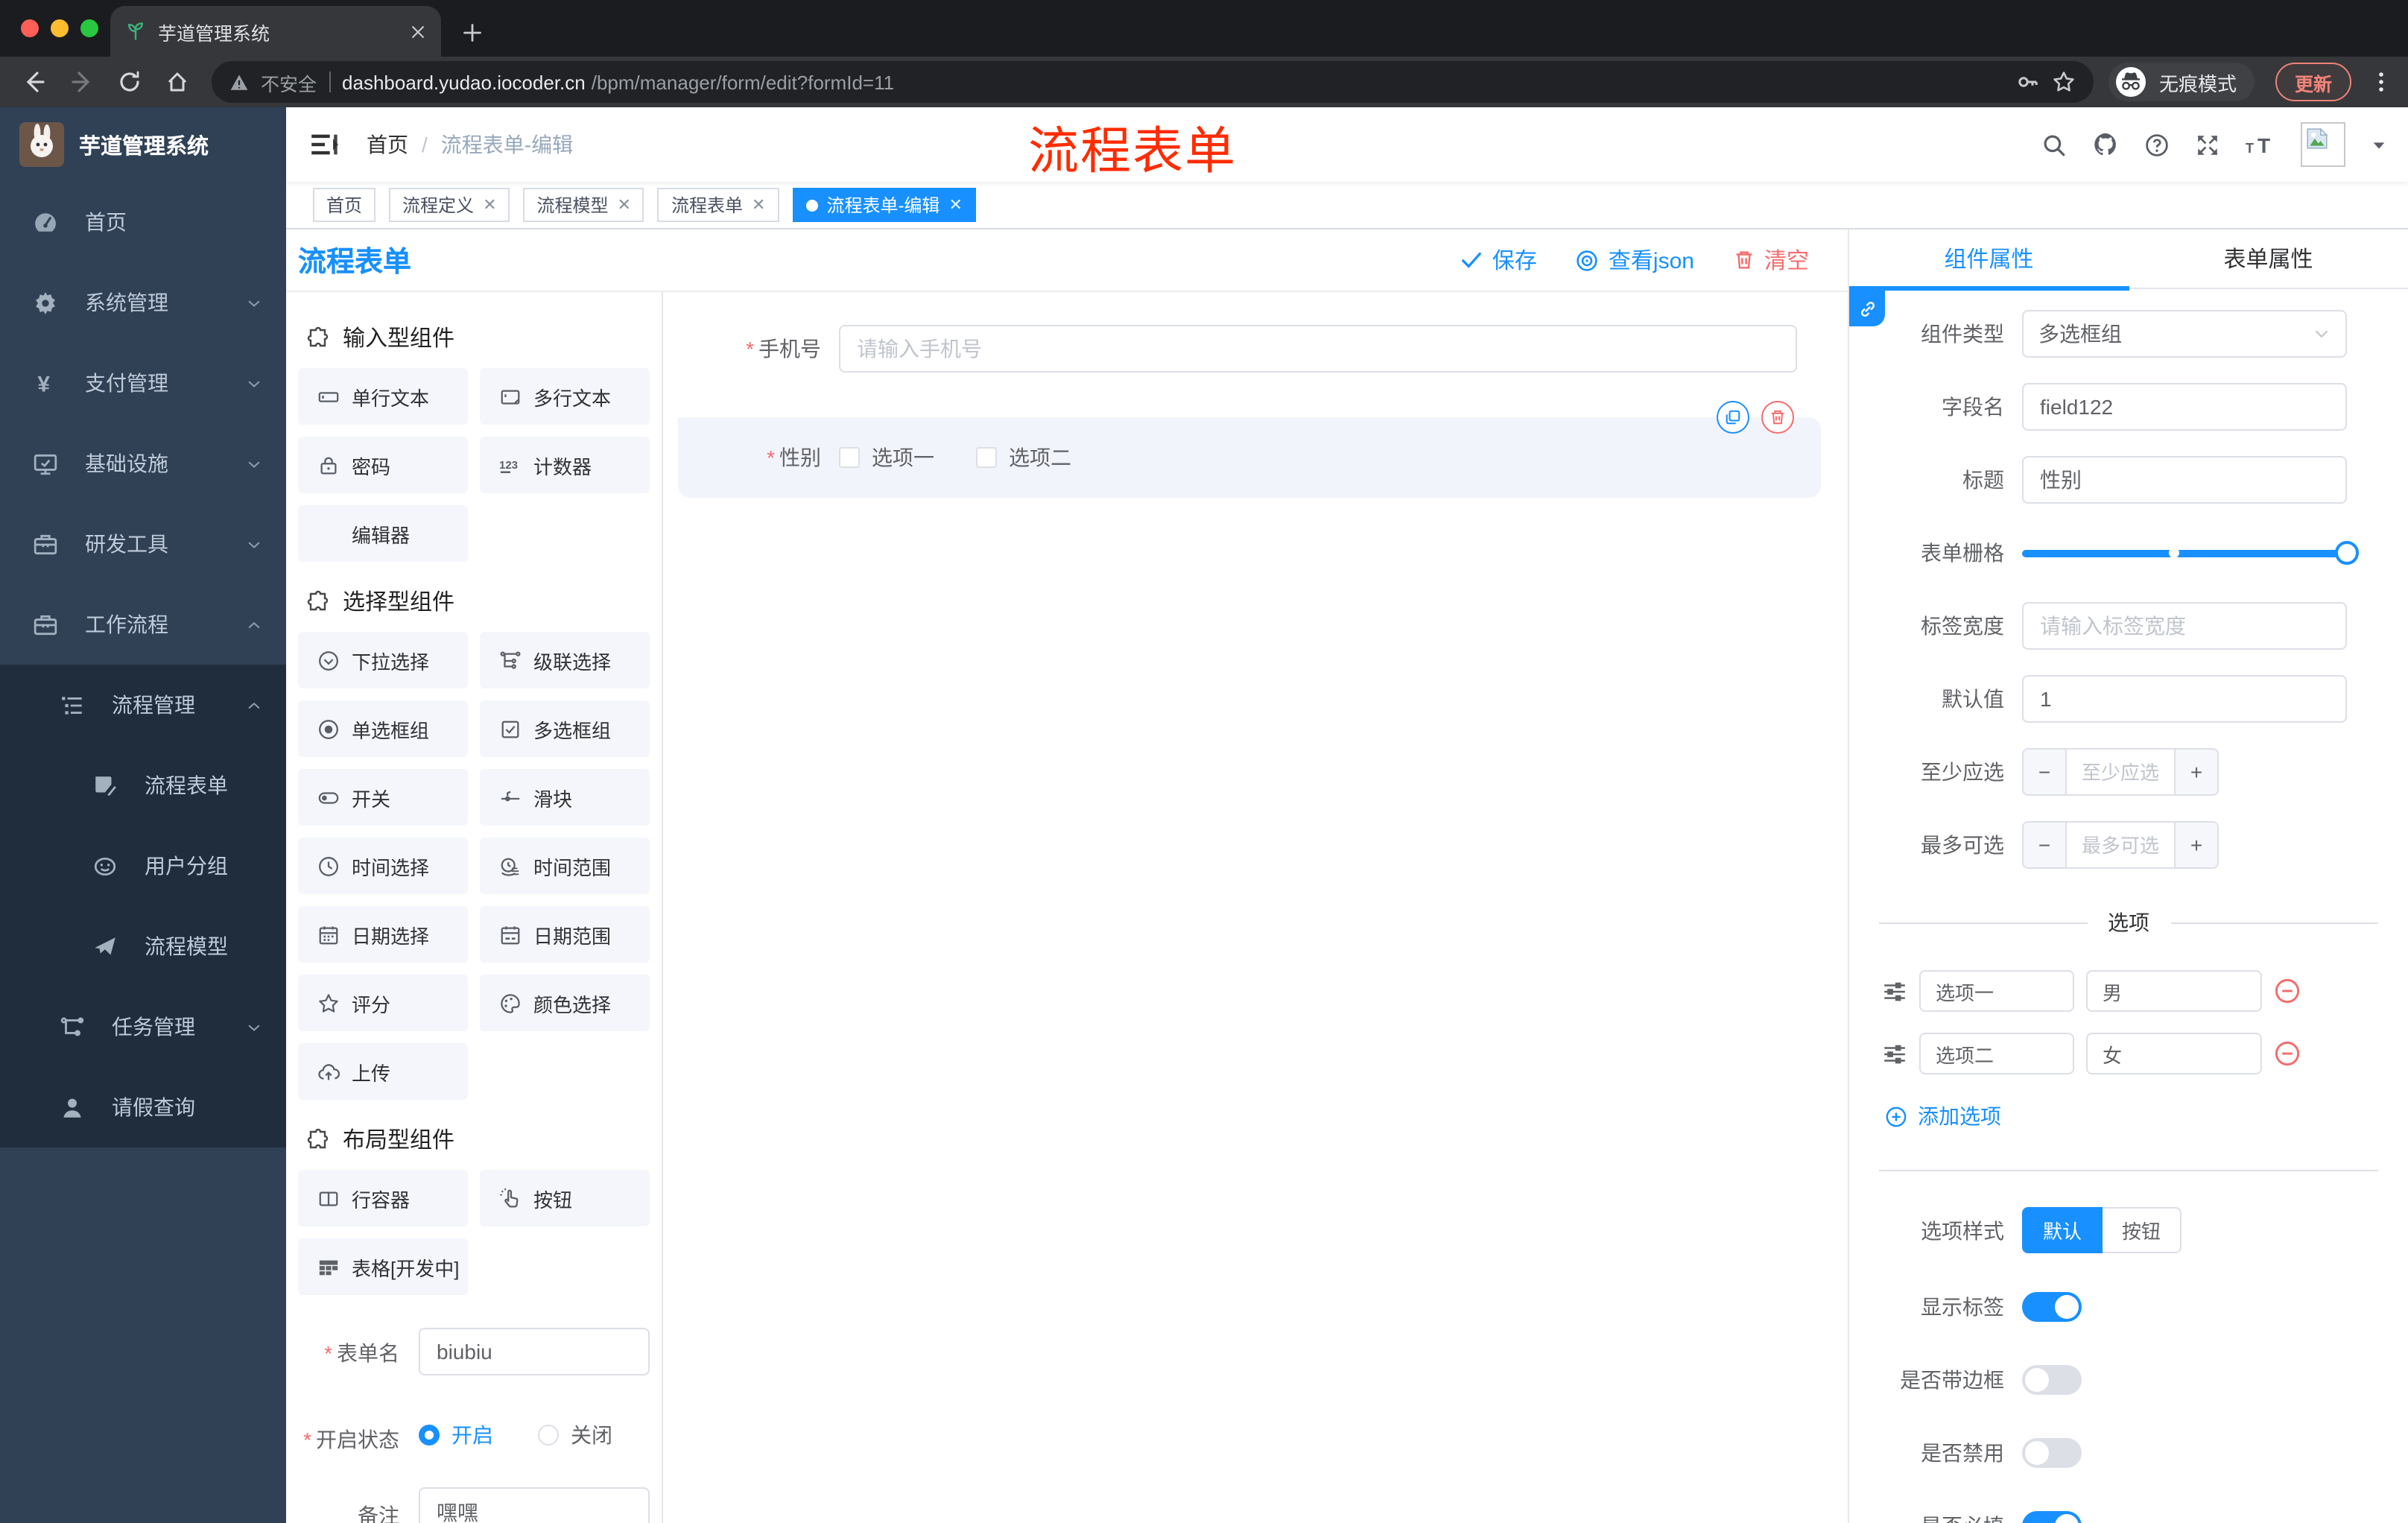 Image resolution: width=2408 pixels, height=1523 pixels. Describe the element at coordinates (383, 798) in the screenshot. I see `palette-item-switch: 开关` at that location.